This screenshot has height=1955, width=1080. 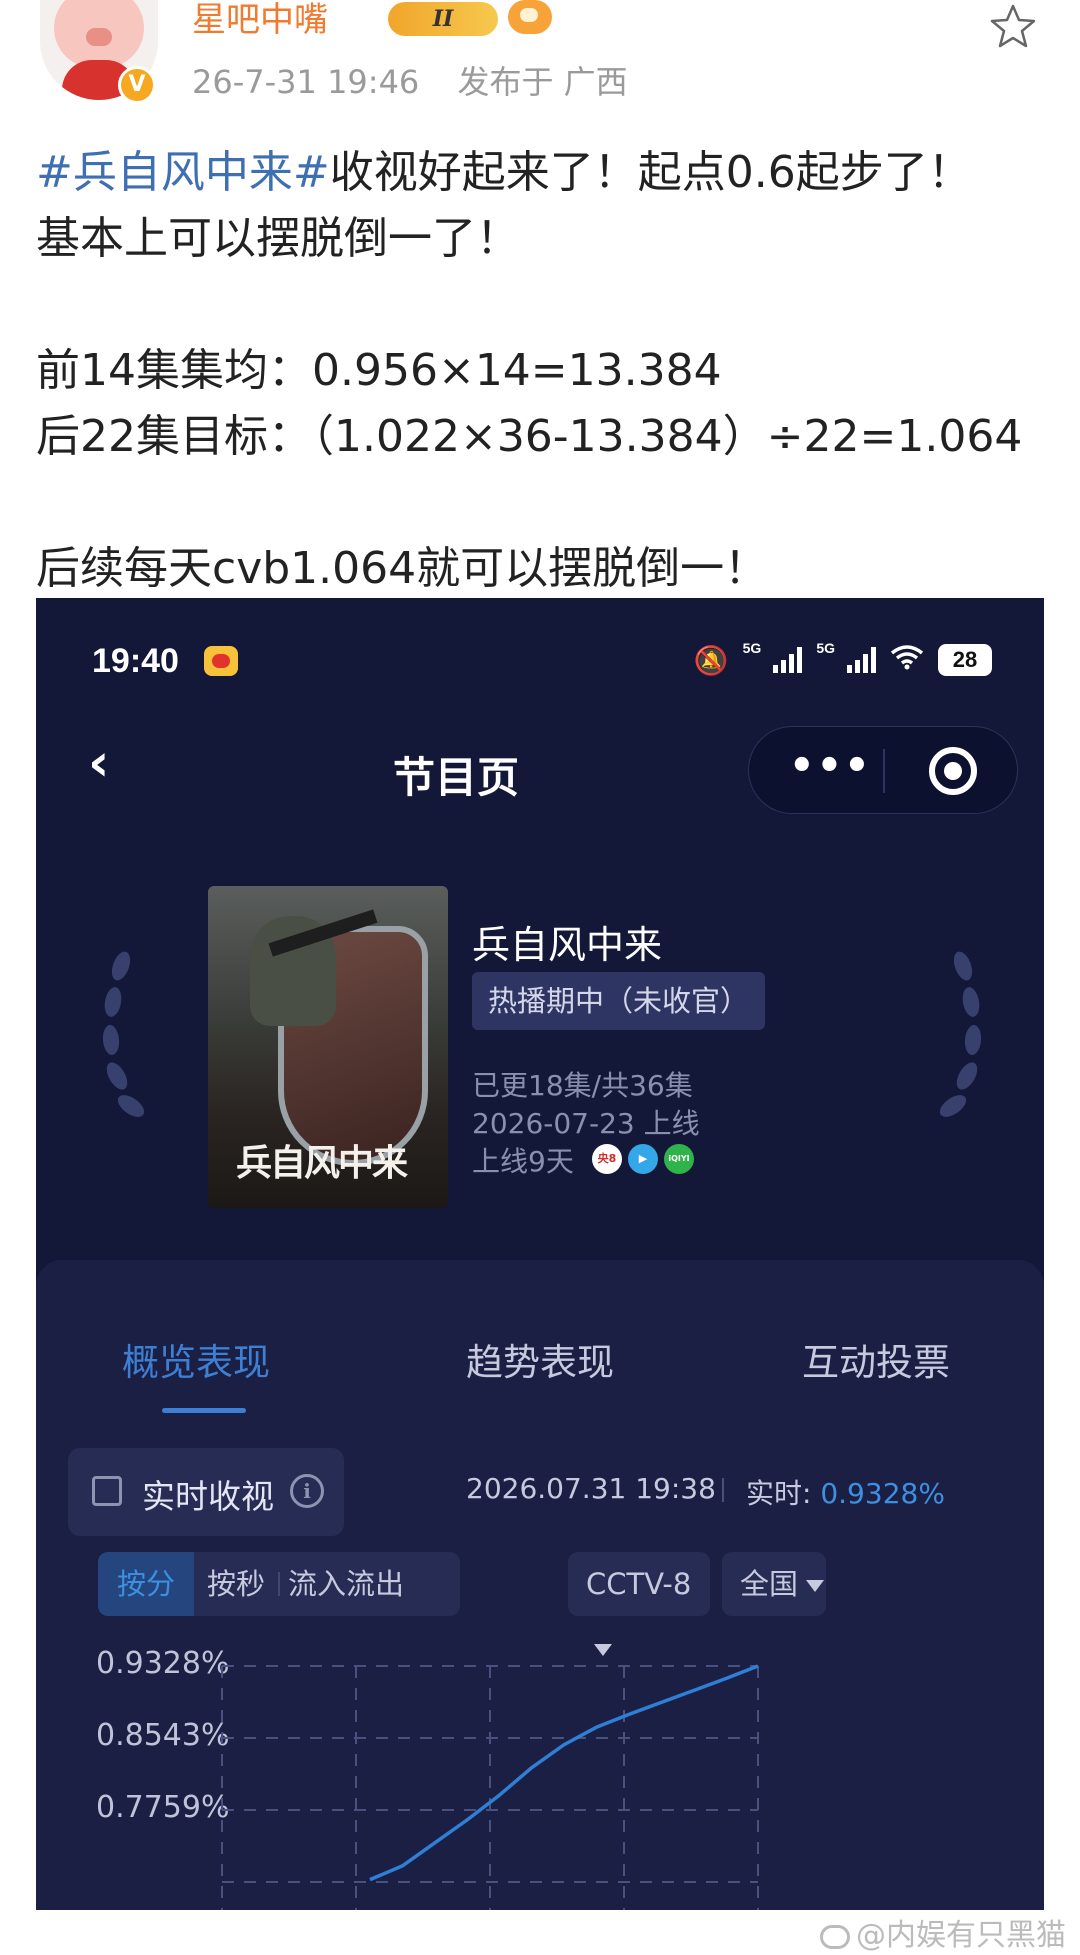 I want to click on poster-title: 兵自风中来, so click(x=322, y=1163).